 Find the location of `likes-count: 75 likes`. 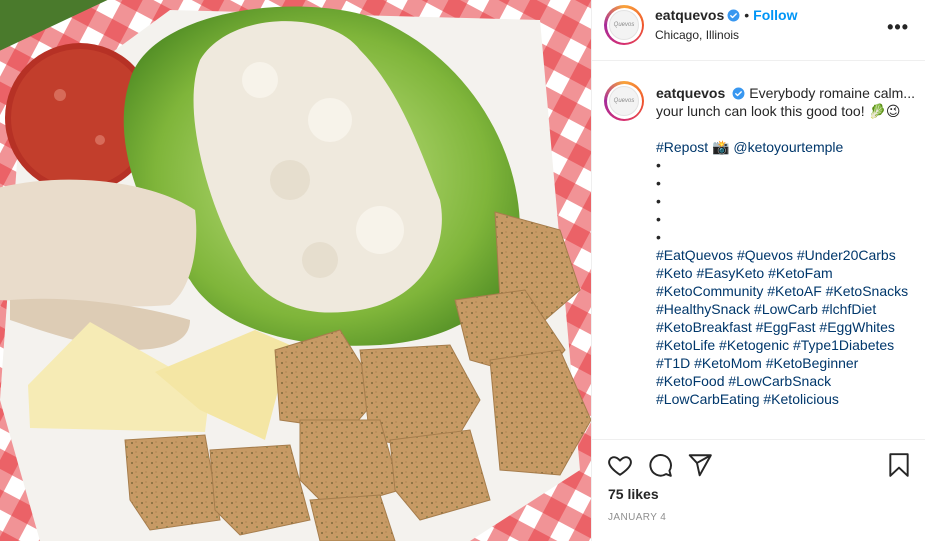

likes-count: 75 likes is located at coordinates (633, 494).